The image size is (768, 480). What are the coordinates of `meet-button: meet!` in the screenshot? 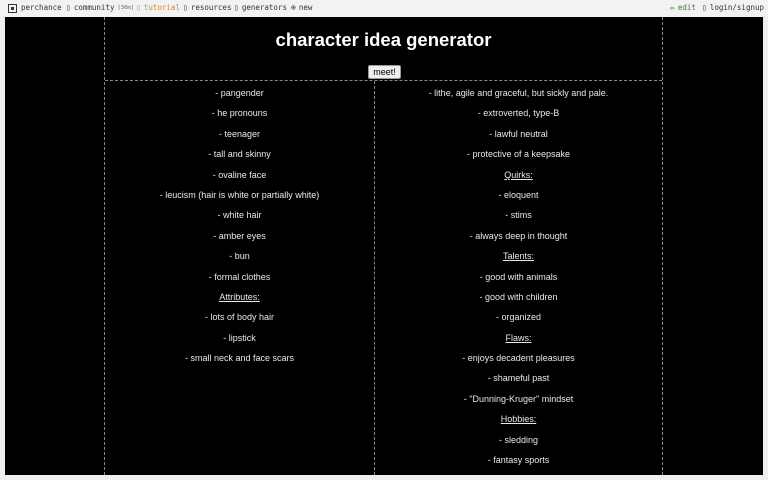 It's located at (384, 72).